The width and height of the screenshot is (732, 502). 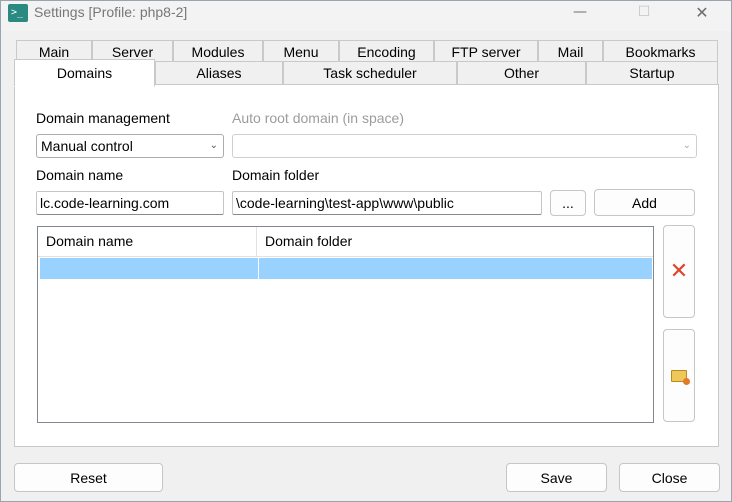 I want to click on domain-name-label: Domain name, so click(x=80, y=175).